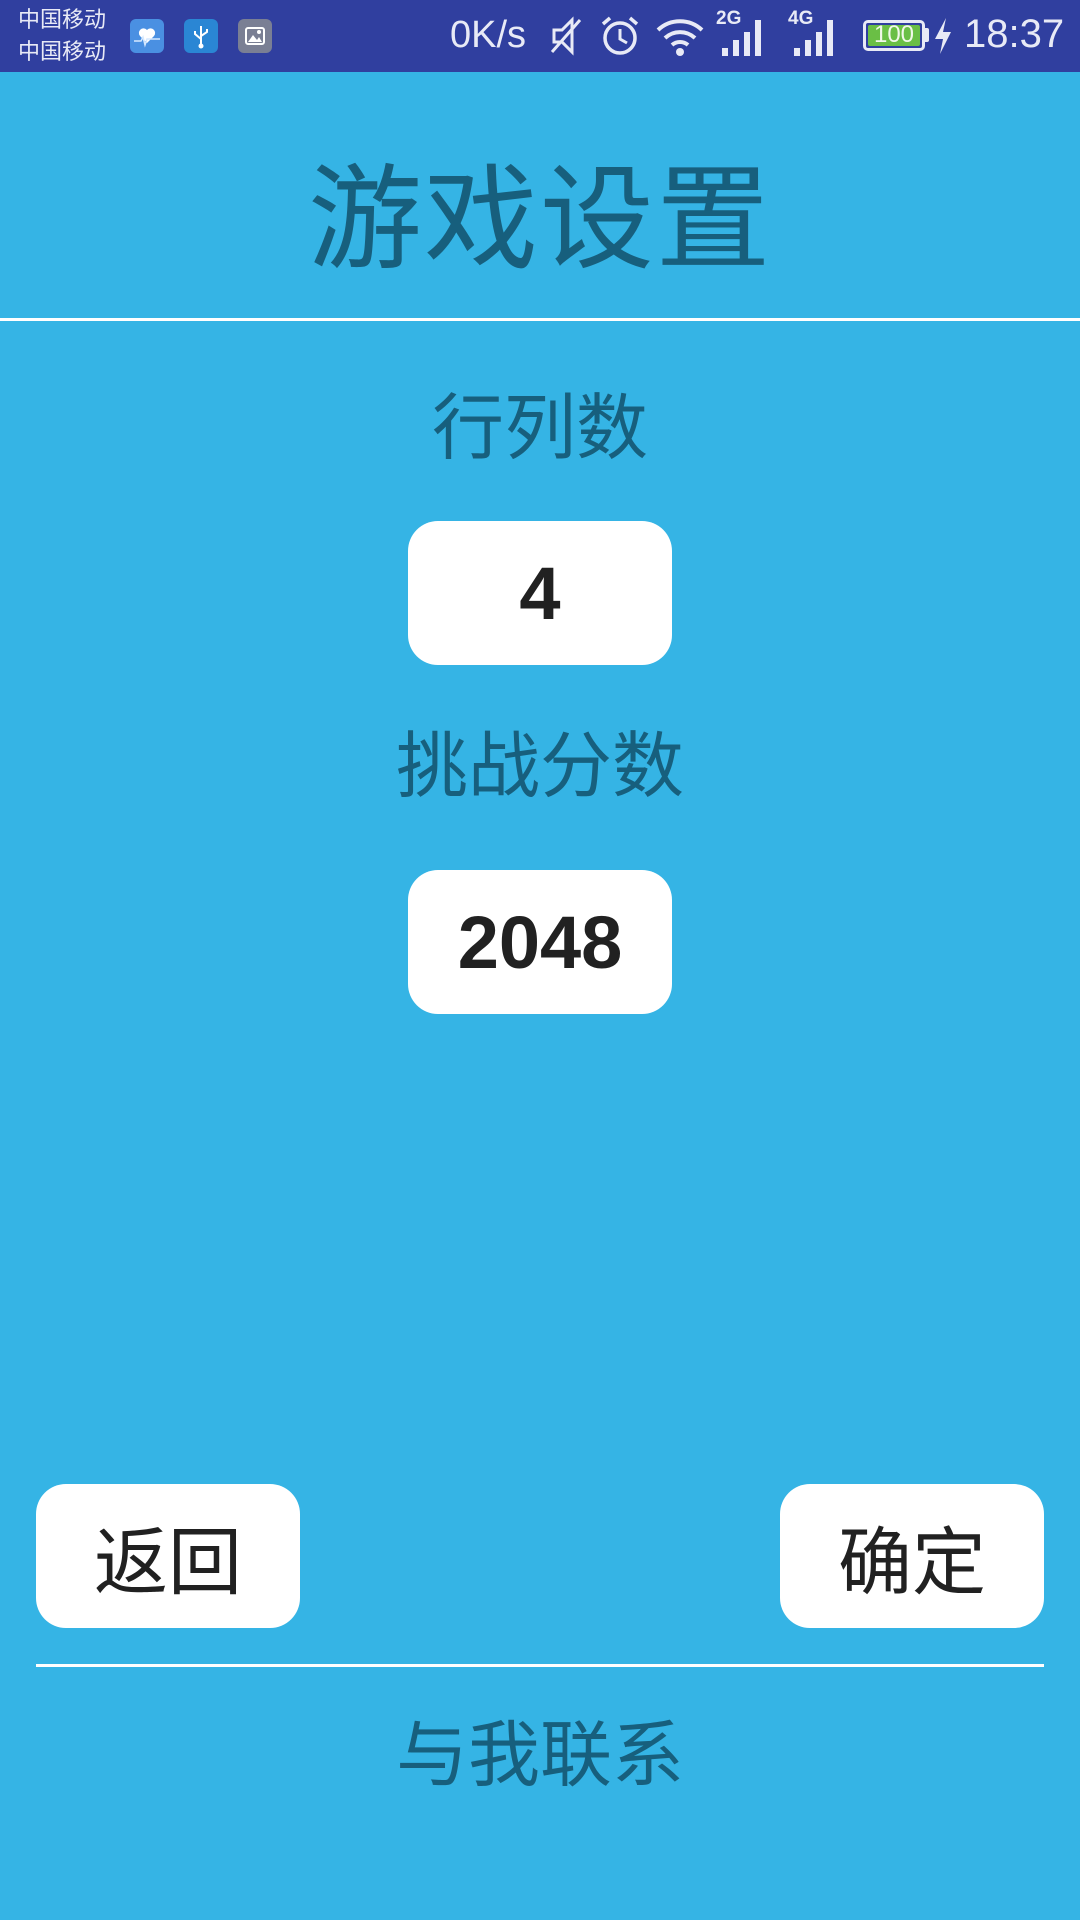 The image size is (1080, 1920). What do you see at coordinates (943, 38) in the screenshot?
I see `charging-icon` at bounding box center [943, 38].